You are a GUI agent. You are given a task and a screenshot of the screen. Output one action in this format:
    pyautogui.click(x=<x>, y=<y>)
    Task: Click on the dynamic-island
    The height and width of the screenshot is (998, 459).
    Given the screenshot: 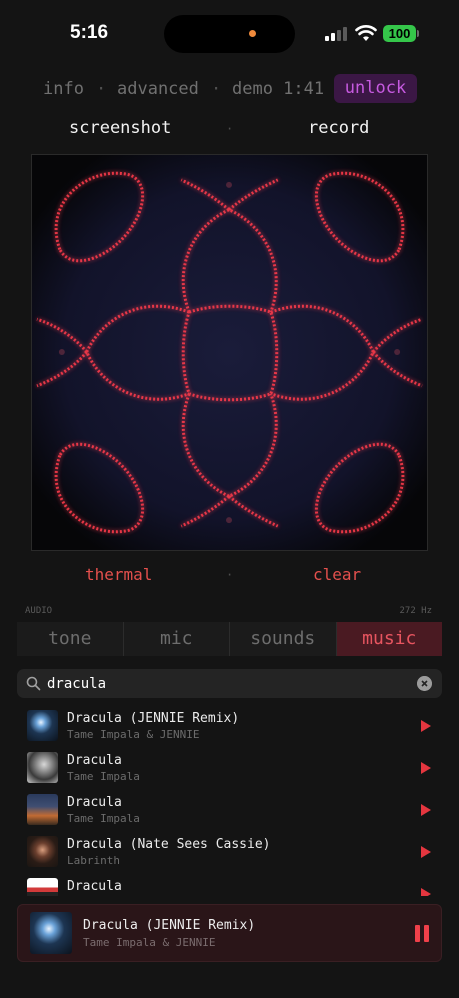 What is the action you would take?
    pyautogui.click(x=229, y=34)
    